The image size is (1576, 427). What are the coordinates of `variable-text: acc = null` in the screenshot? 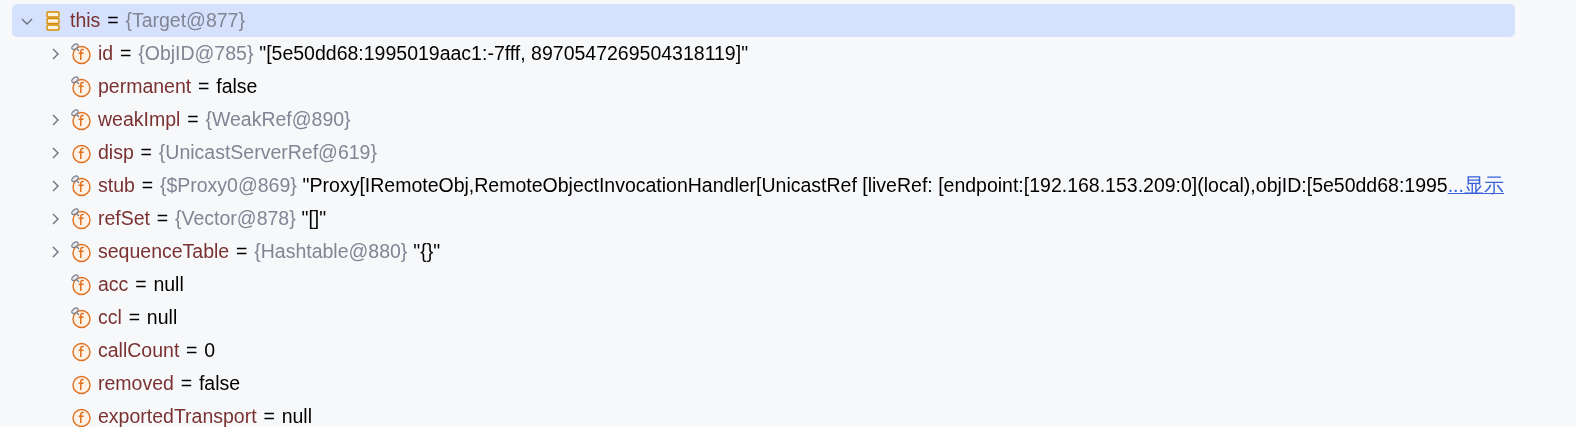 It's located at (141, 284).